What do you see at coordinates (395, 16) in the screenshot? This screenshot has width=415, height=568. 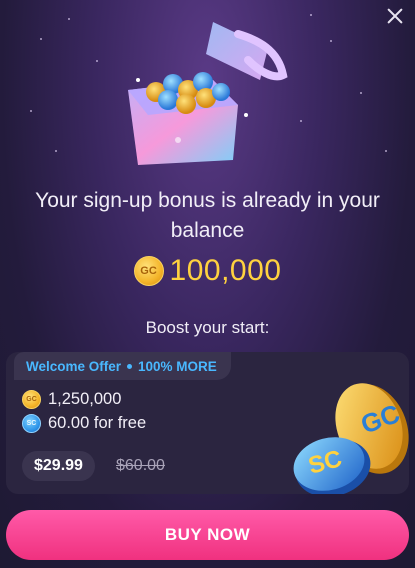 I see `close-icon` at bounding box center [395, 16].